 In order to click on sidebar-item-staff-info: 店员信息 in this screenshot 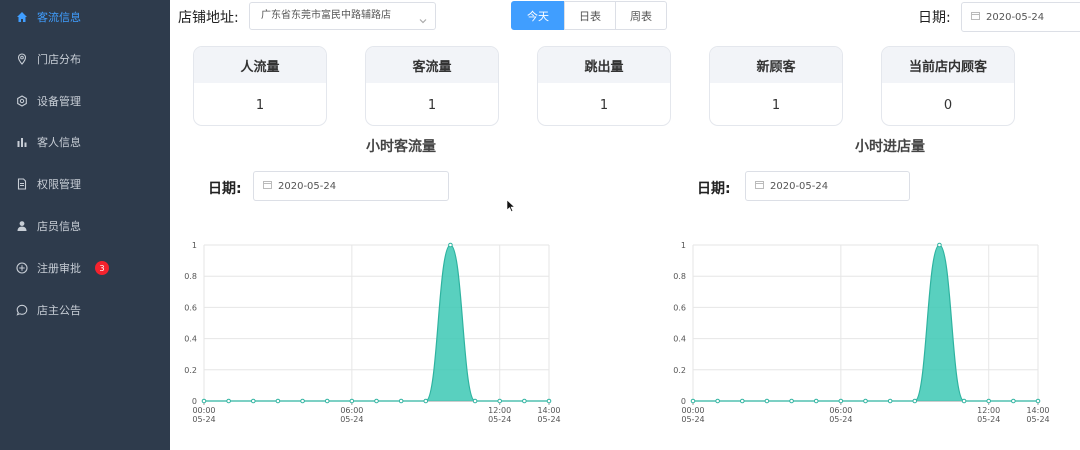, I will do `click(85, 226)`.